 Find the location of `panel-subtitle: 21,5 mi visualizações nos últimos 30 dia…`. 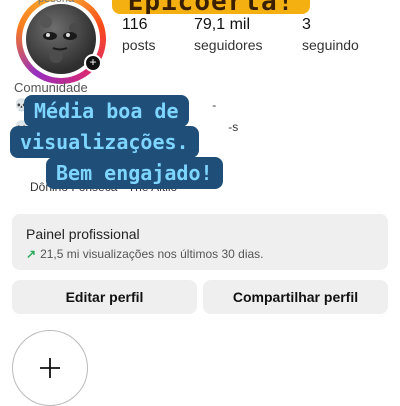

panel-subtitle: 21,5 mi visualizações nos últimos 30 dia… is located at coordinates (152, 254).